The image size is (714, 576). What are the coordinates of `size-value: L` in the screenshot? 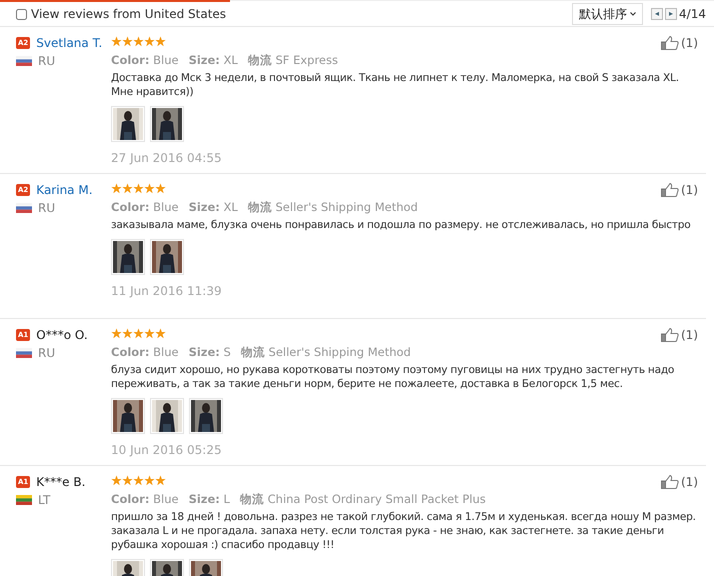 It's located at (227, 499).